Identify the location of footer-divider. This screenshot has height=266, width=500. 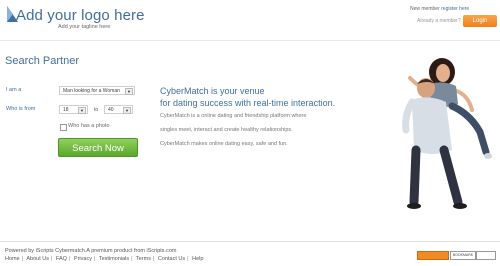
(250, 241).